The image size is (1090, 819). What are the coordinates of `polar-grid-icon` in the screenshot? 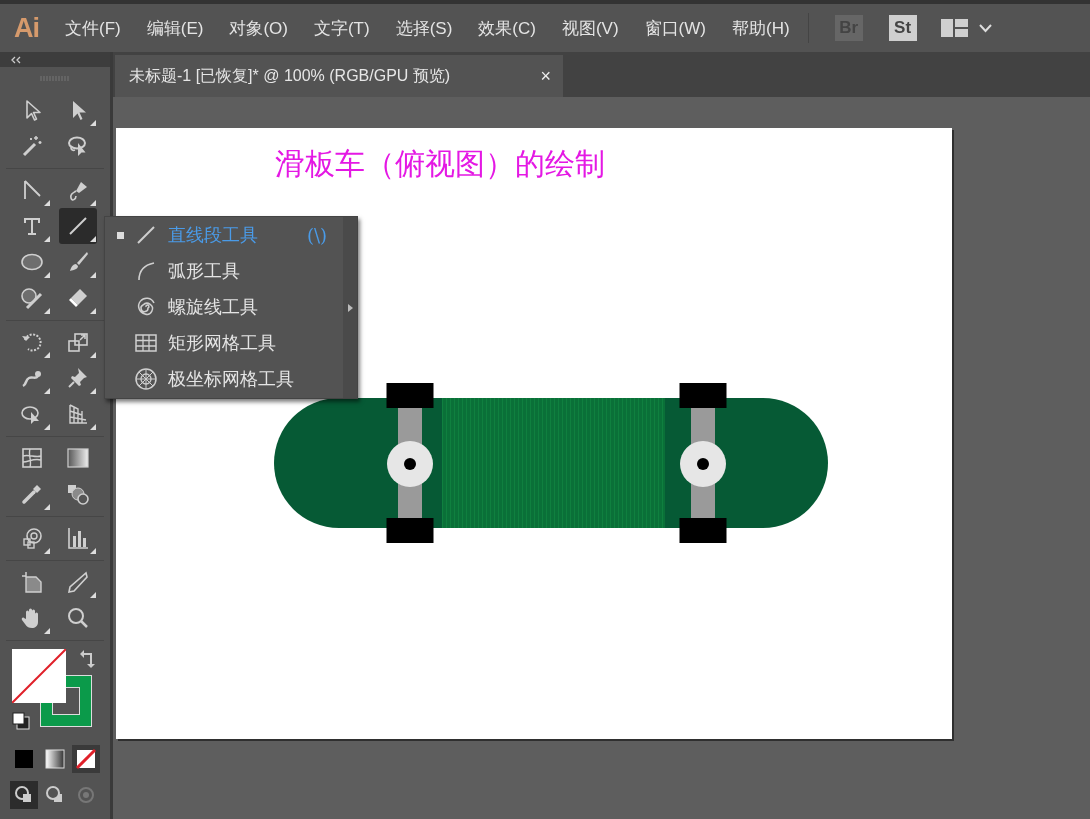 It's located at (146, 379).